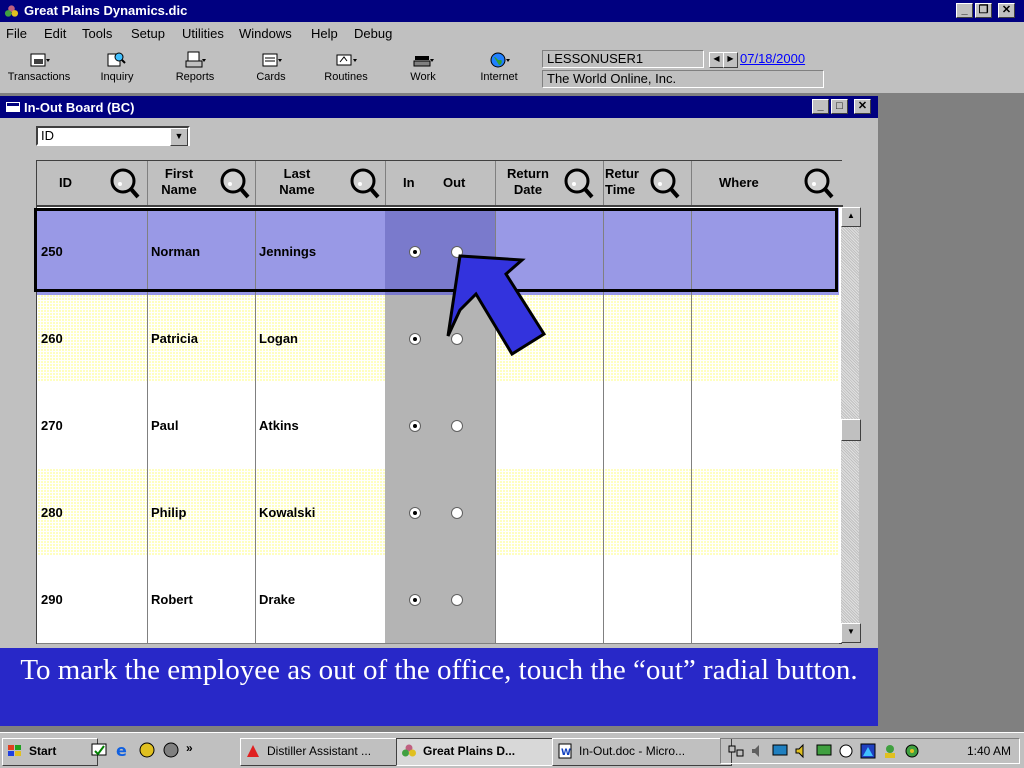 The width and height of the screenshot is (1024, 768). What do you see at coordinates (16, 33) in the screenshot?
I see `menu-file: File` at bounding box center [16, 33].